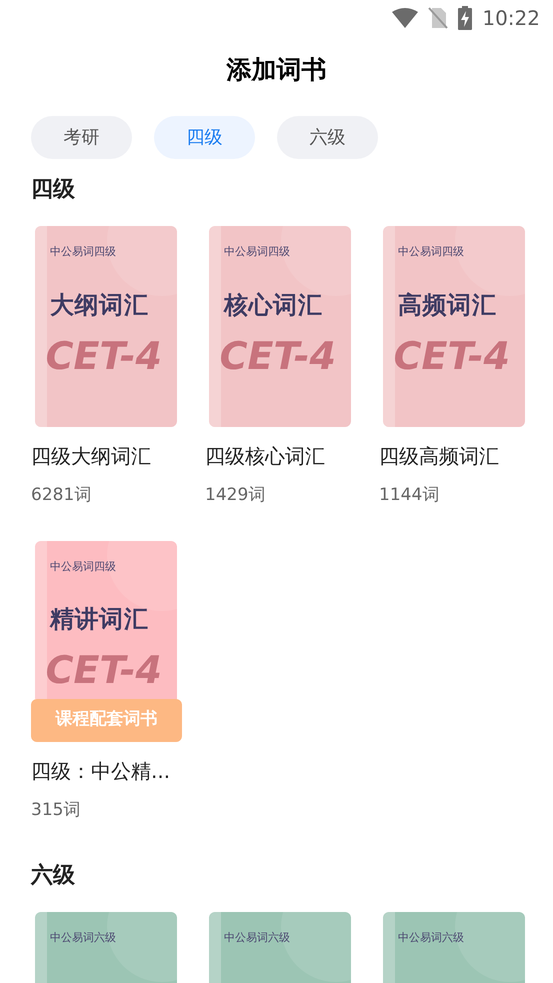  Describe the element at coordinates (274, 305) in the screenshot. I see `cover-title: 核心词汇` at that location.